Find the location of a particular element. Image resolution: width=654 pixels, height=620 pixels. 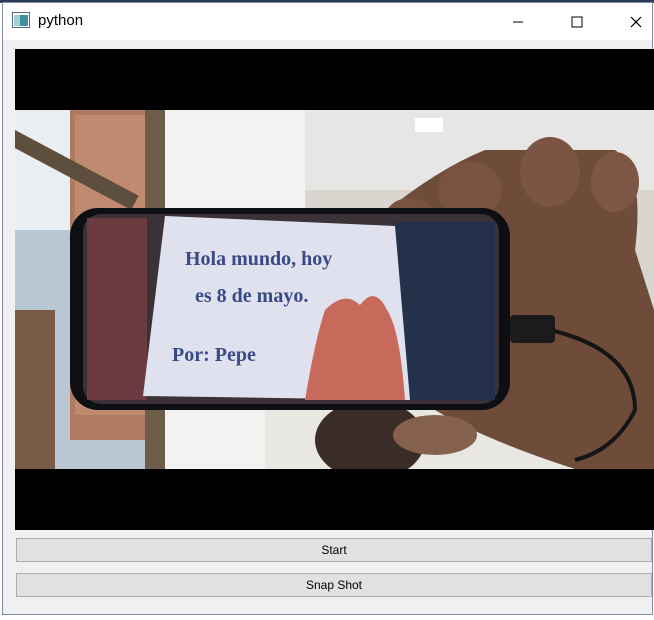

close-icon is located at coordinates (636, 21).